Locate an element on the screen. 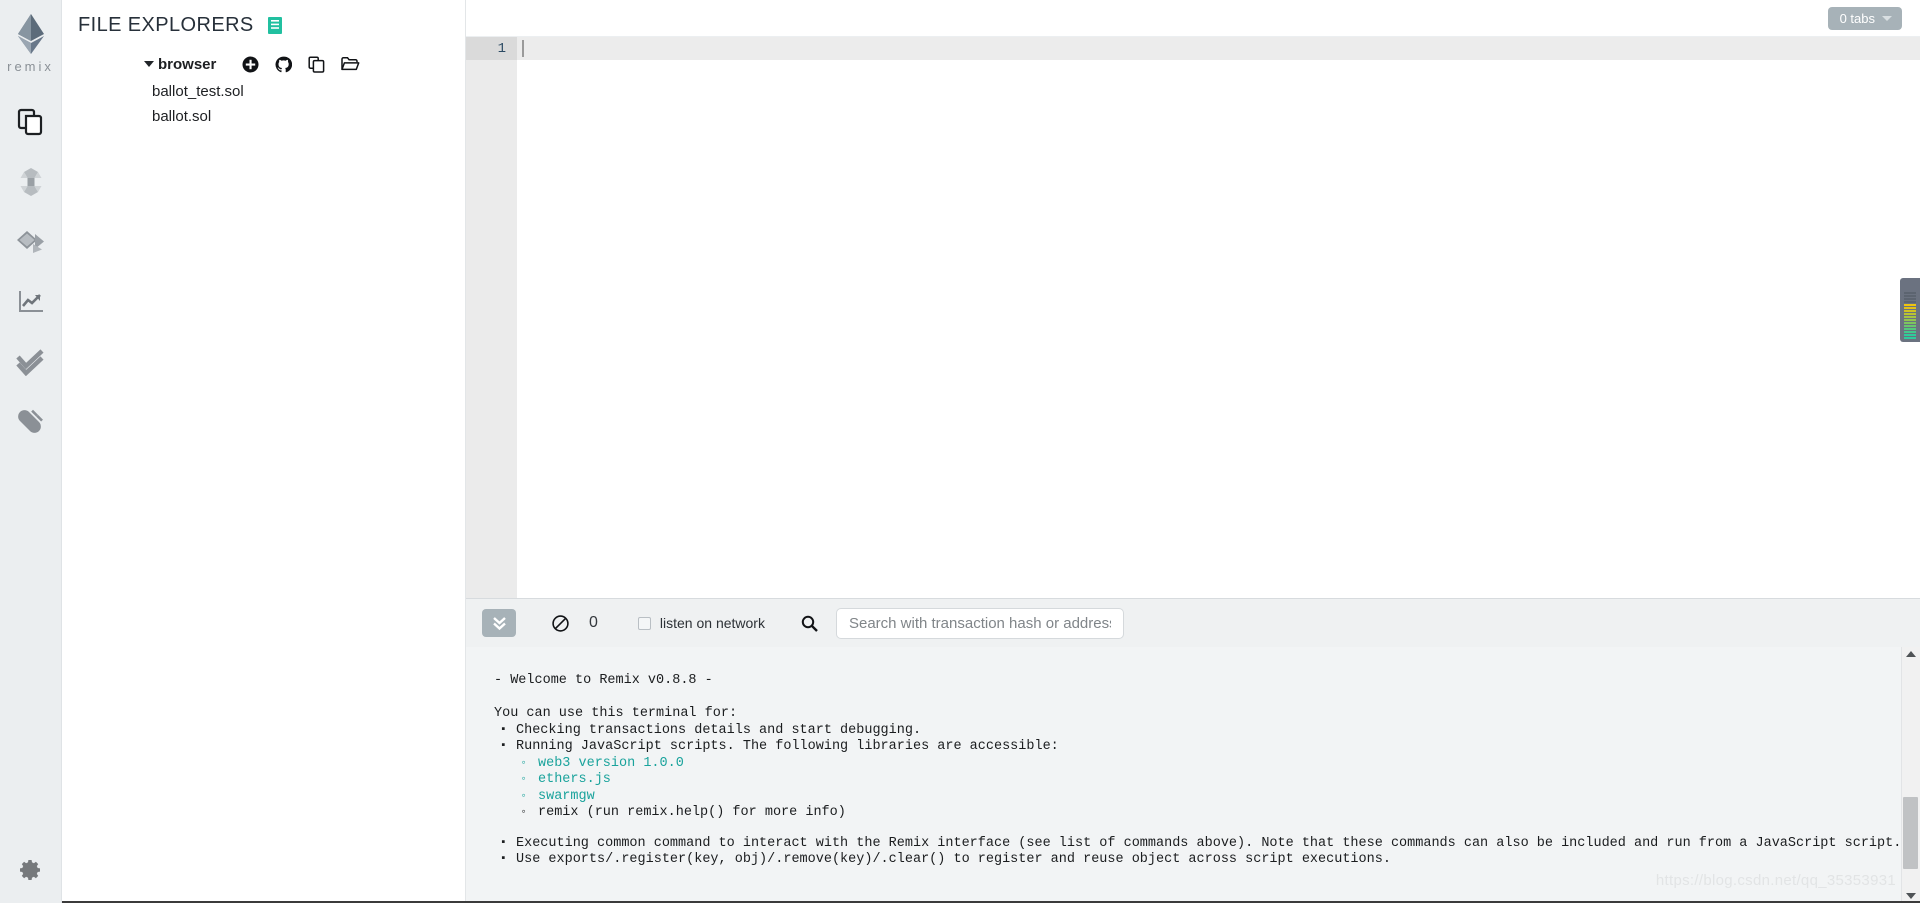 The height and width of the screenshot is (903, 1920). left-icon-bar: remix is located at coordinates (31, 451).